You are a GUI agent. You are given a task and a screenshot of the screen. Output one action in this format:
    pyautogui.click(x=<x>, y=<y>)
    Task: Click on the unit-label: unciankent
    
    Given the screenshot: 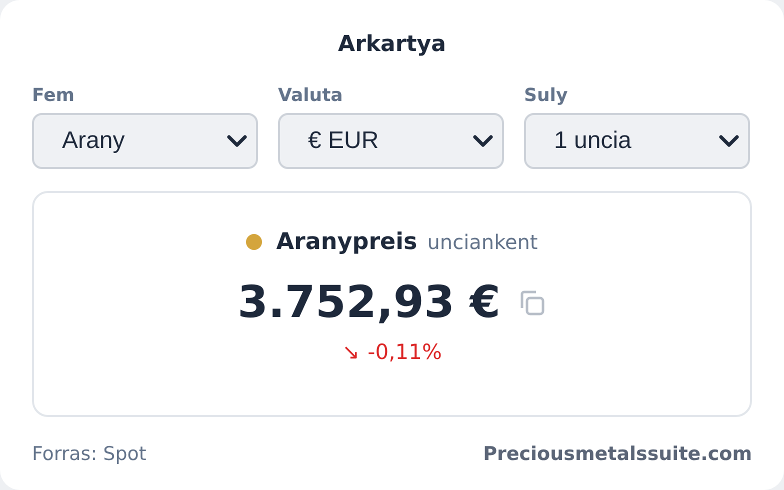 What is the action you would take?
    pyautogui.click(x=482, y=242)
    